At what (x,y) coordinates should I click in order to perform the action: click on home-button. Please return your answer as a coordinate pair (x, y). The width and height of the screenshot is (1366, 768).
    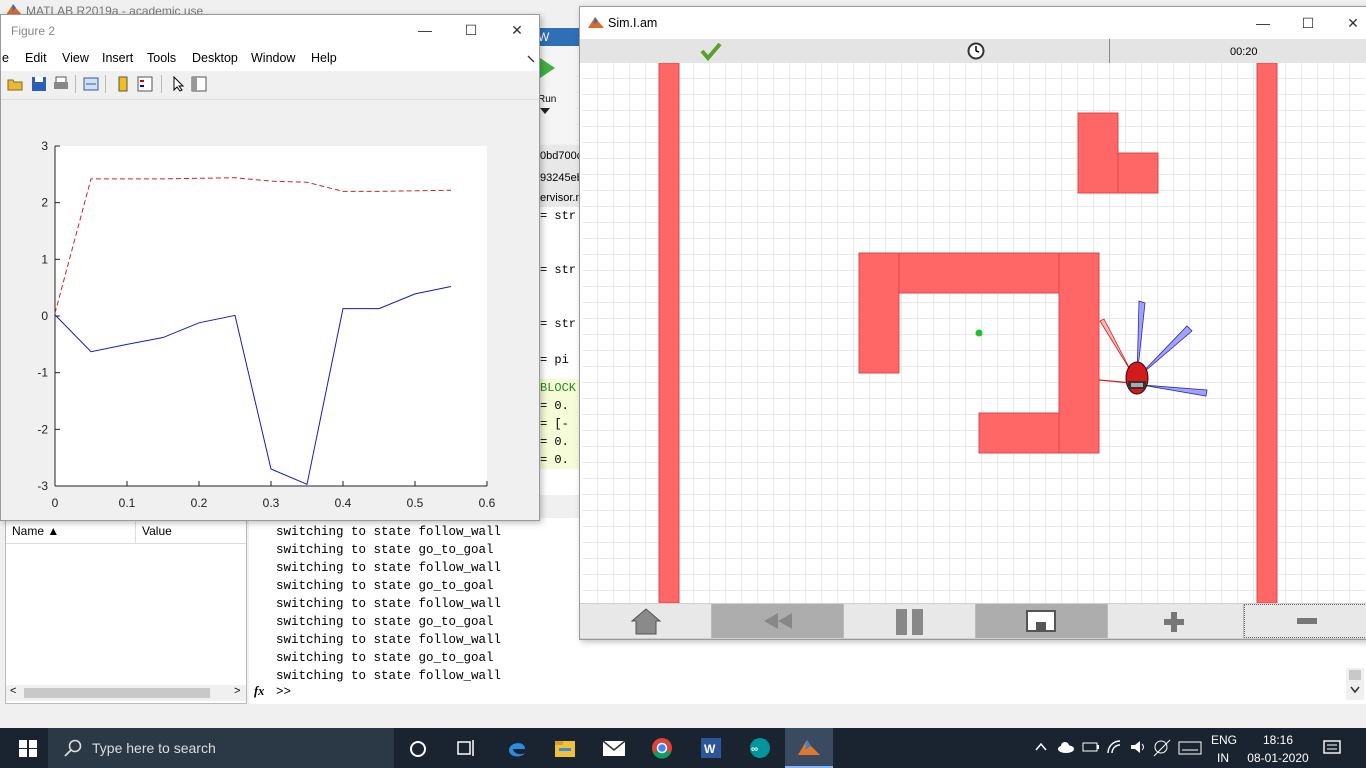
    Looking at the image, I should click on (646, 621).